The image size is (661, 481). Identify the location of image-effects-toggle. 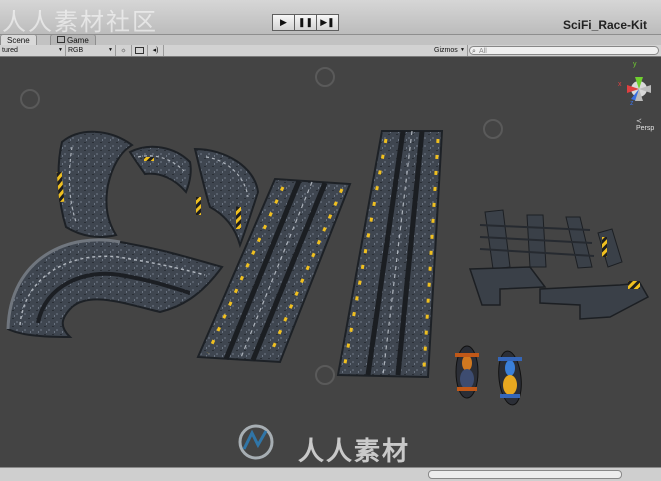
(140, 50).